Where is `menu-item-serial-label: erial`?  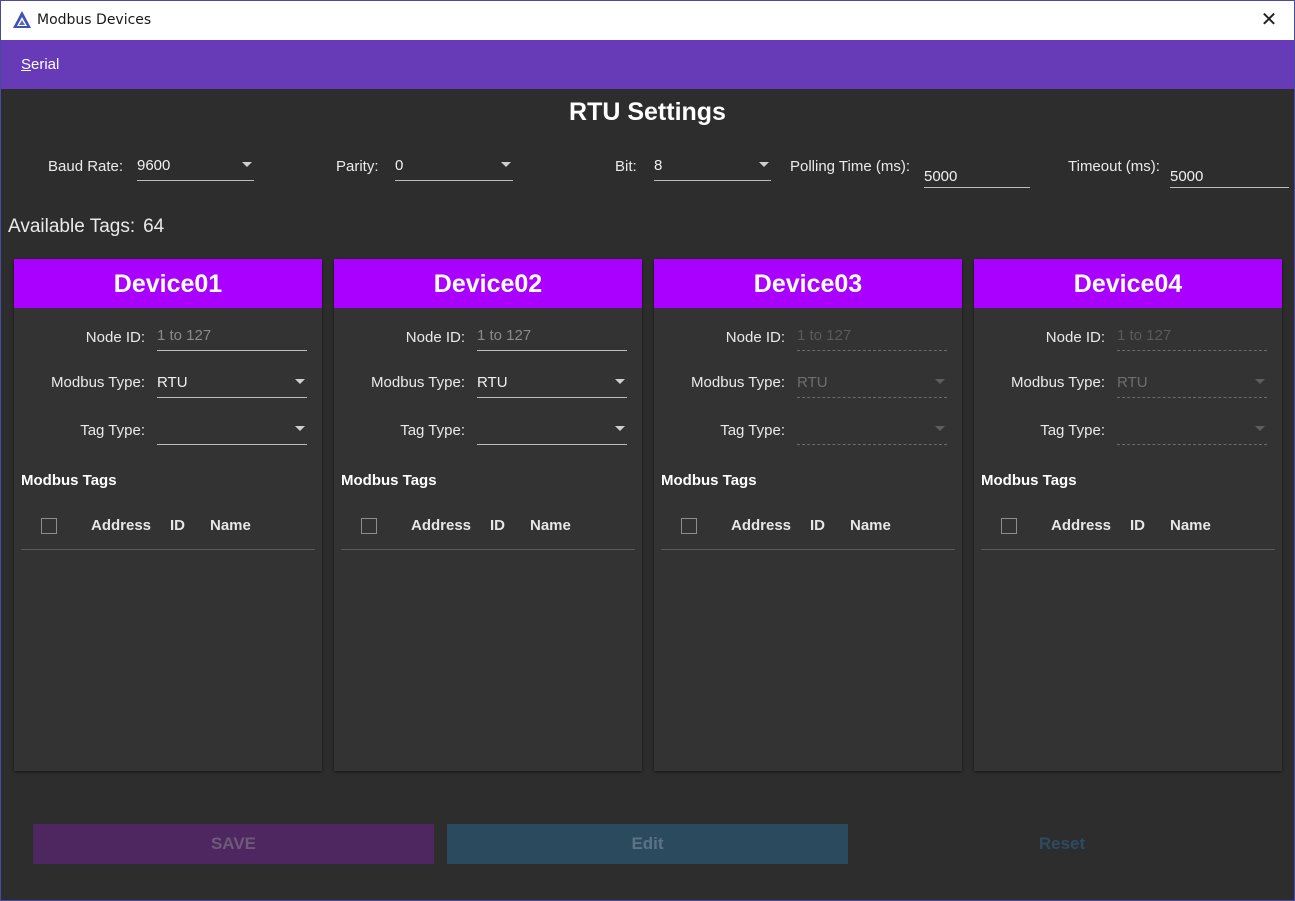 menu-item-serial-label: erial is located at coordinates (45, 64).